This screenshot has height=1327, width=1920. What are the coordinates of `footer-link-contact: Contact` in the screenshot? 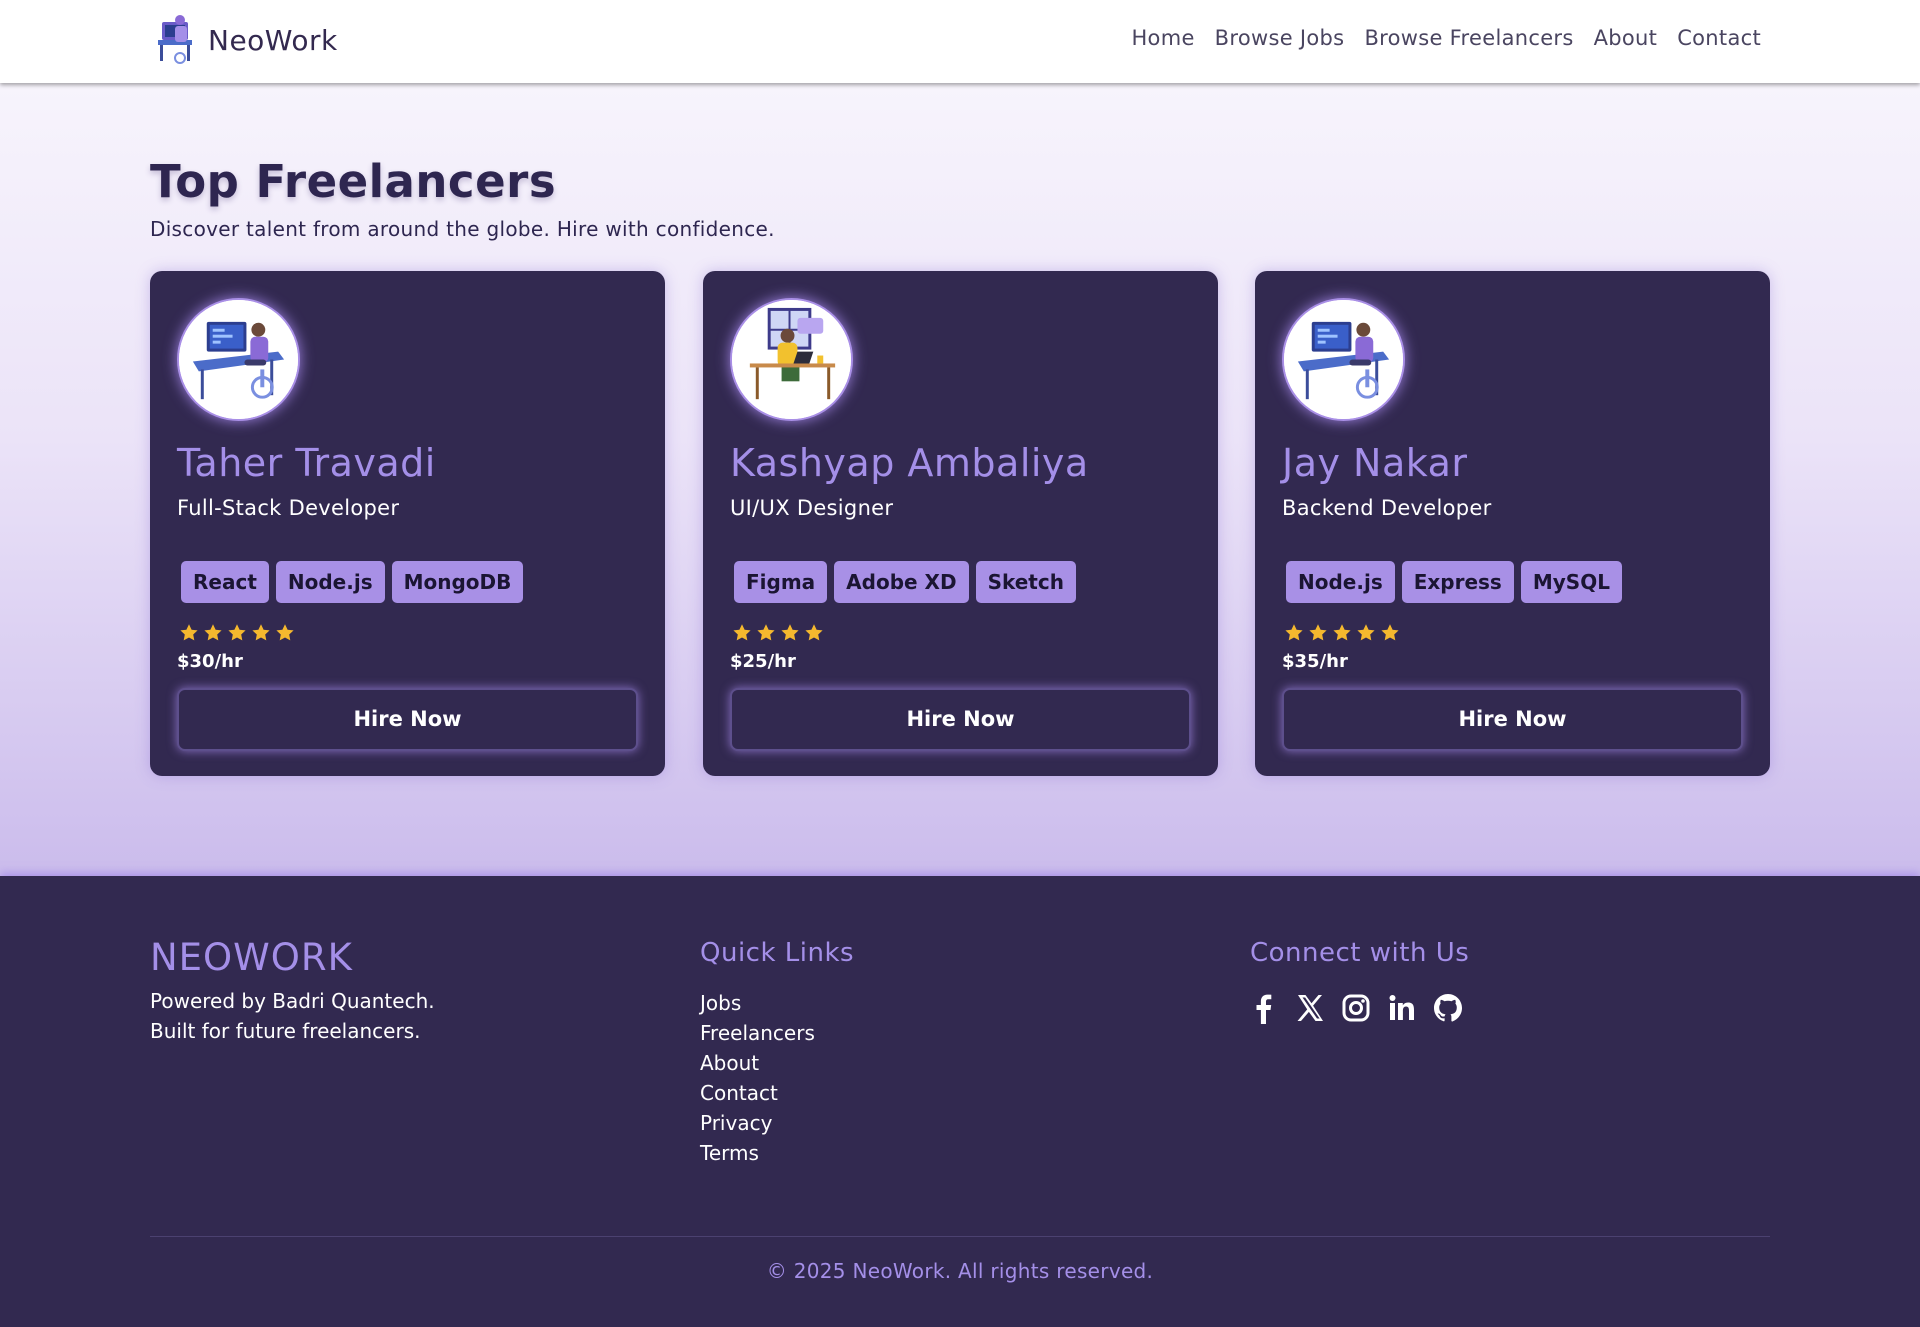 It's located at (757, 1093).